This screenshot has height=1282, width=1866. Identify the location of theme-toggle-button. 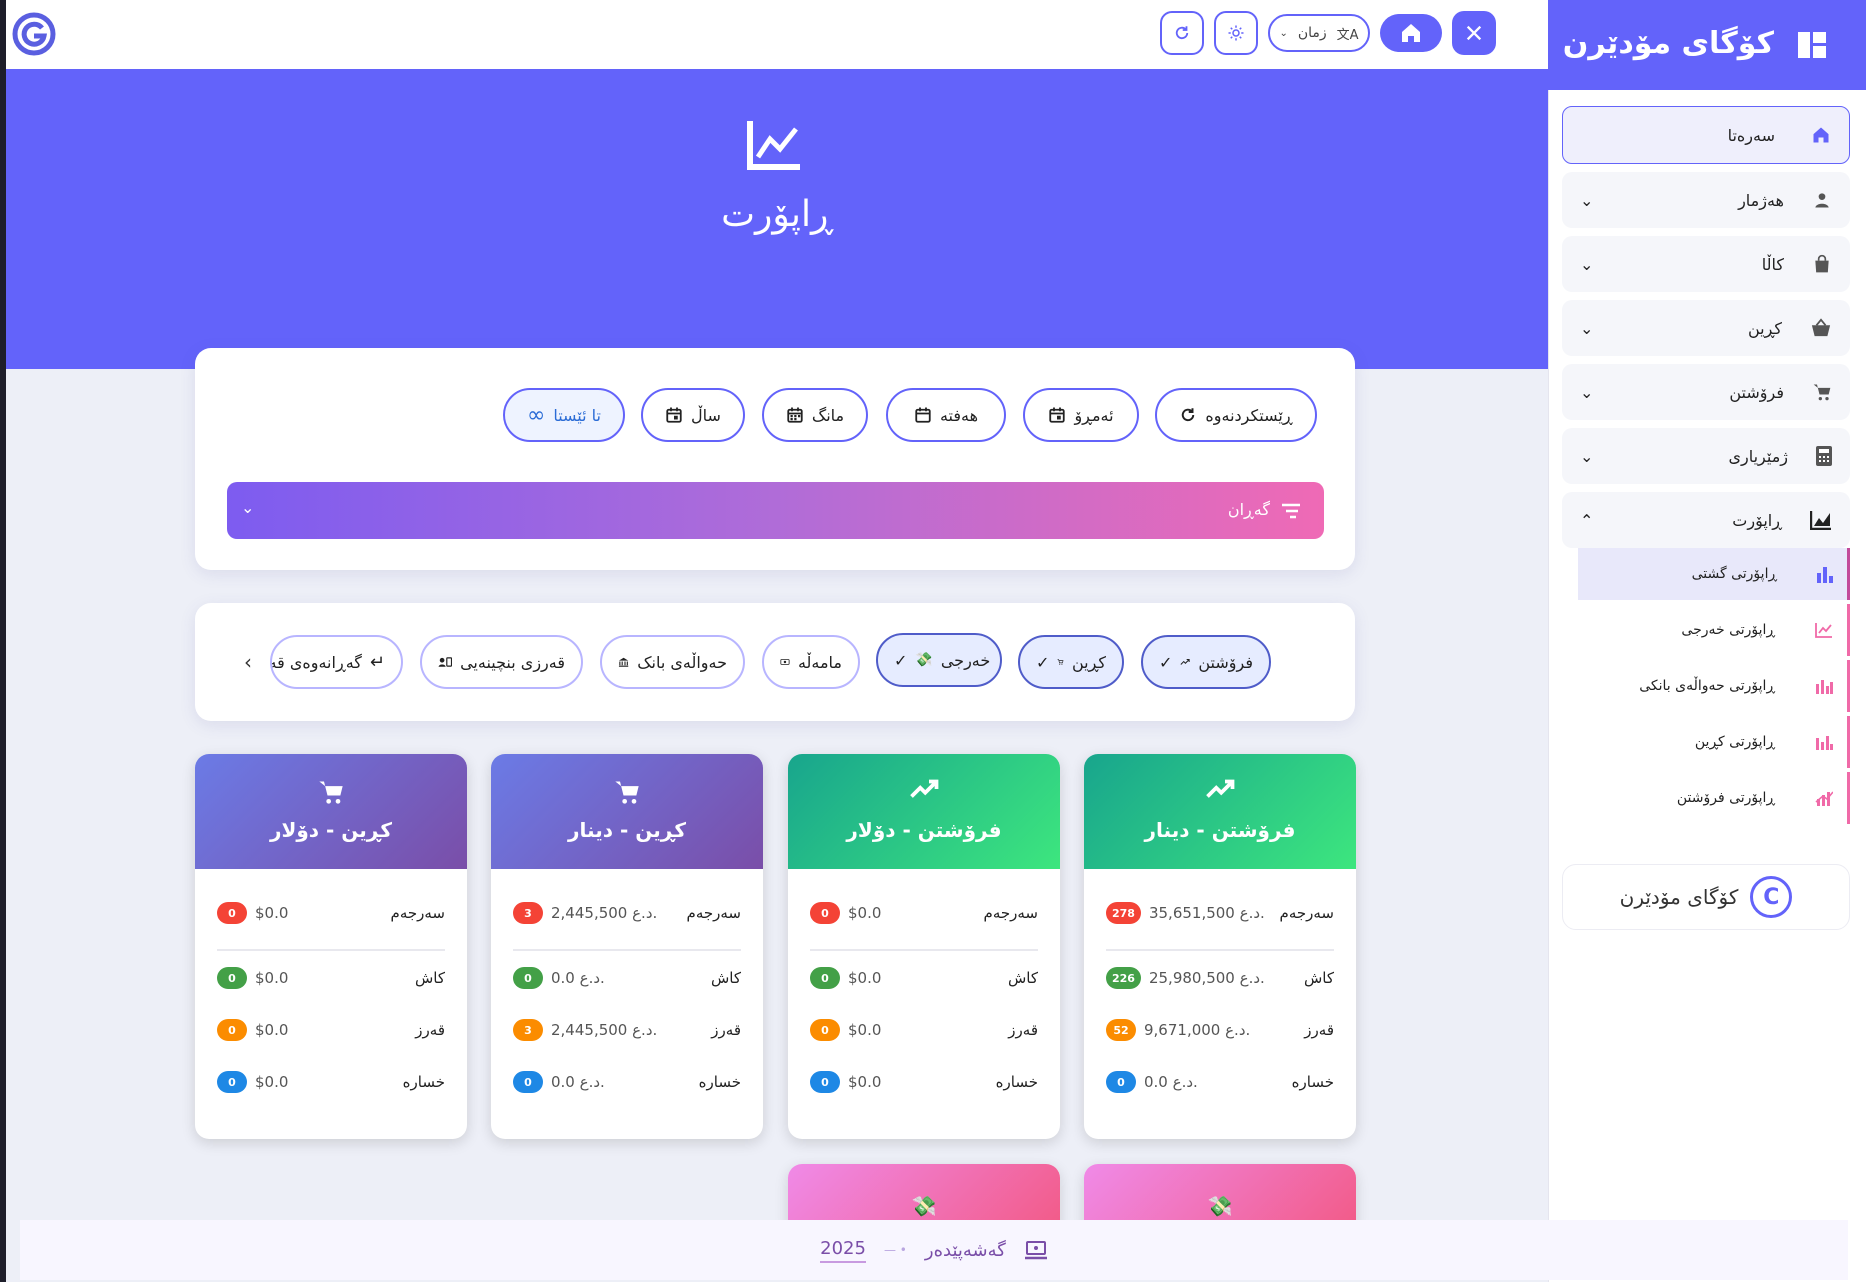
(1236, 33).